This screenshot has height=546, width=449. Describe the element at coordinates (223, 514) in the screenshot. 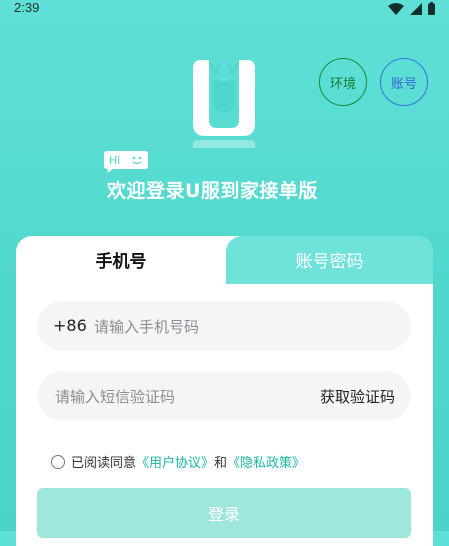

I see `login-button-label: 登录` at that location.